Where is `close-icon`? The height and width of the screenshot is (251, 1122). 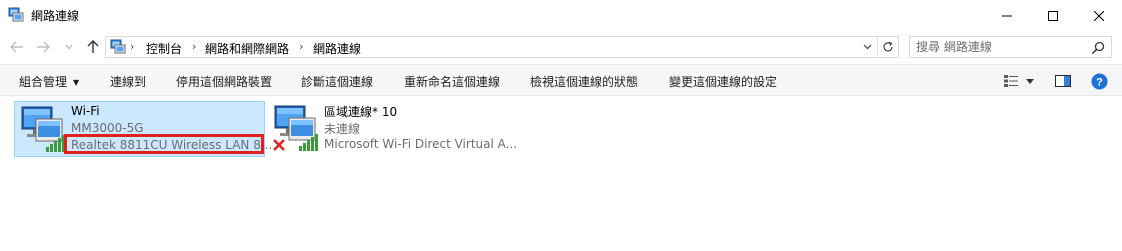
close-icon is located at coordinates (1099, 15).